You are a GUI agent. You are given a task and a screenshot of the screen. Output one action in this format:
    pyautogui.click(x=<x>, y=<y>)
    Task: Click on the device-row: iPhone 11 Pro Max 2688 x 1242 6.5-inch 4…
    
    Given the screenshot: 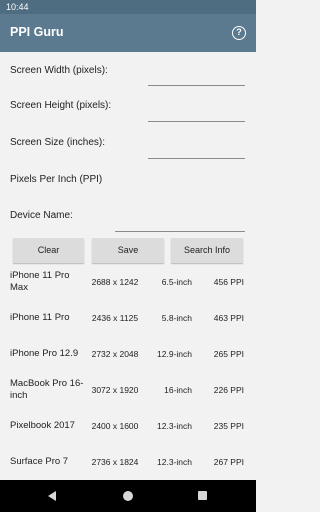 What is the action you would take?
    pyautogui.click(x=128, y=282)
    